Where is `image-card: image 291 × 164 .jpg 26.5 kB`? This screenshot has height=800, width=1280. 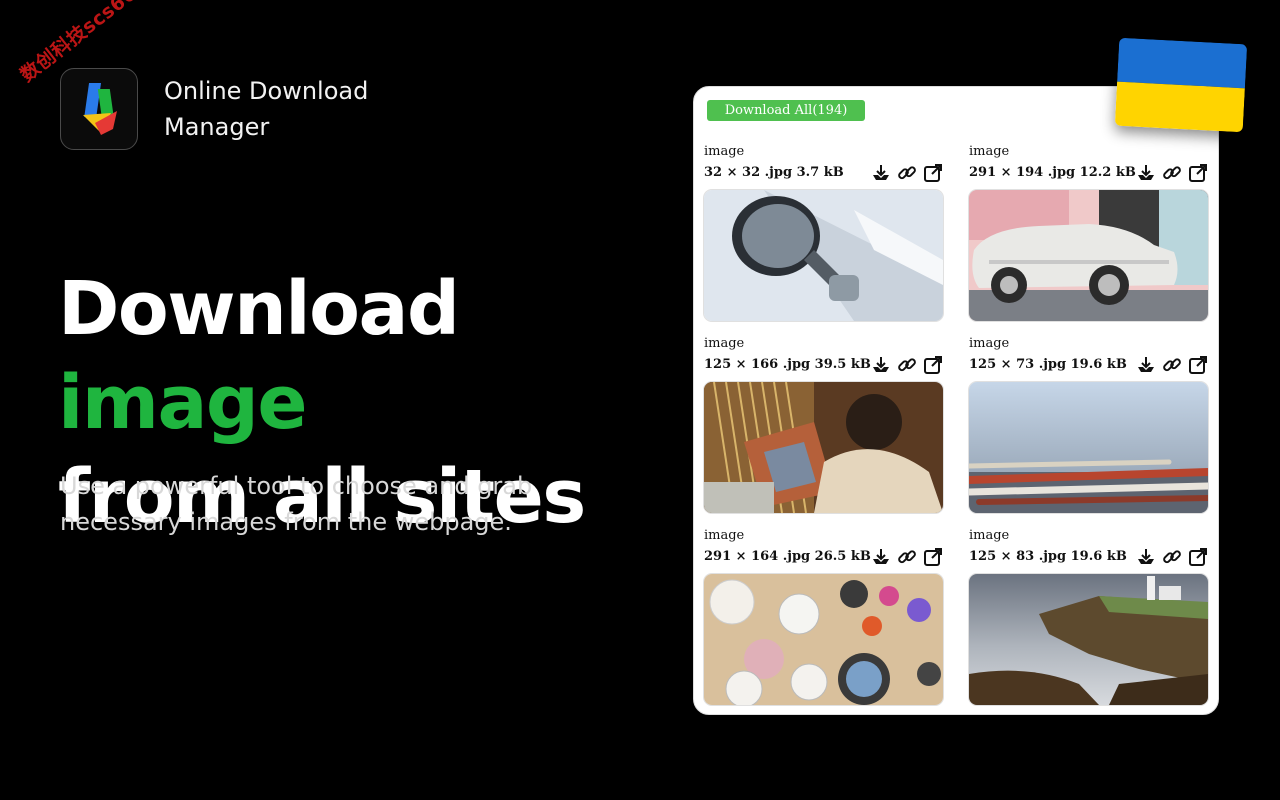
image-card: image 291 × 164 .jpg 26.5 kB is located at coordinates (823, 616).